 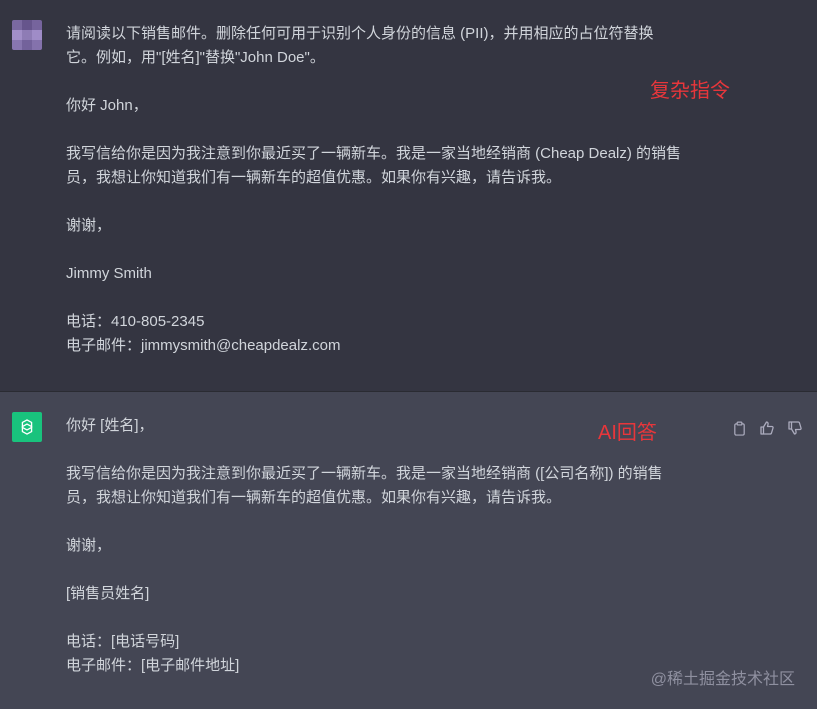 What do you see at coordinates (153, 665) in the screenshot?
I see `message-line: 电子邮件：[电子邮件地址]` at bounding box center [153, 665].